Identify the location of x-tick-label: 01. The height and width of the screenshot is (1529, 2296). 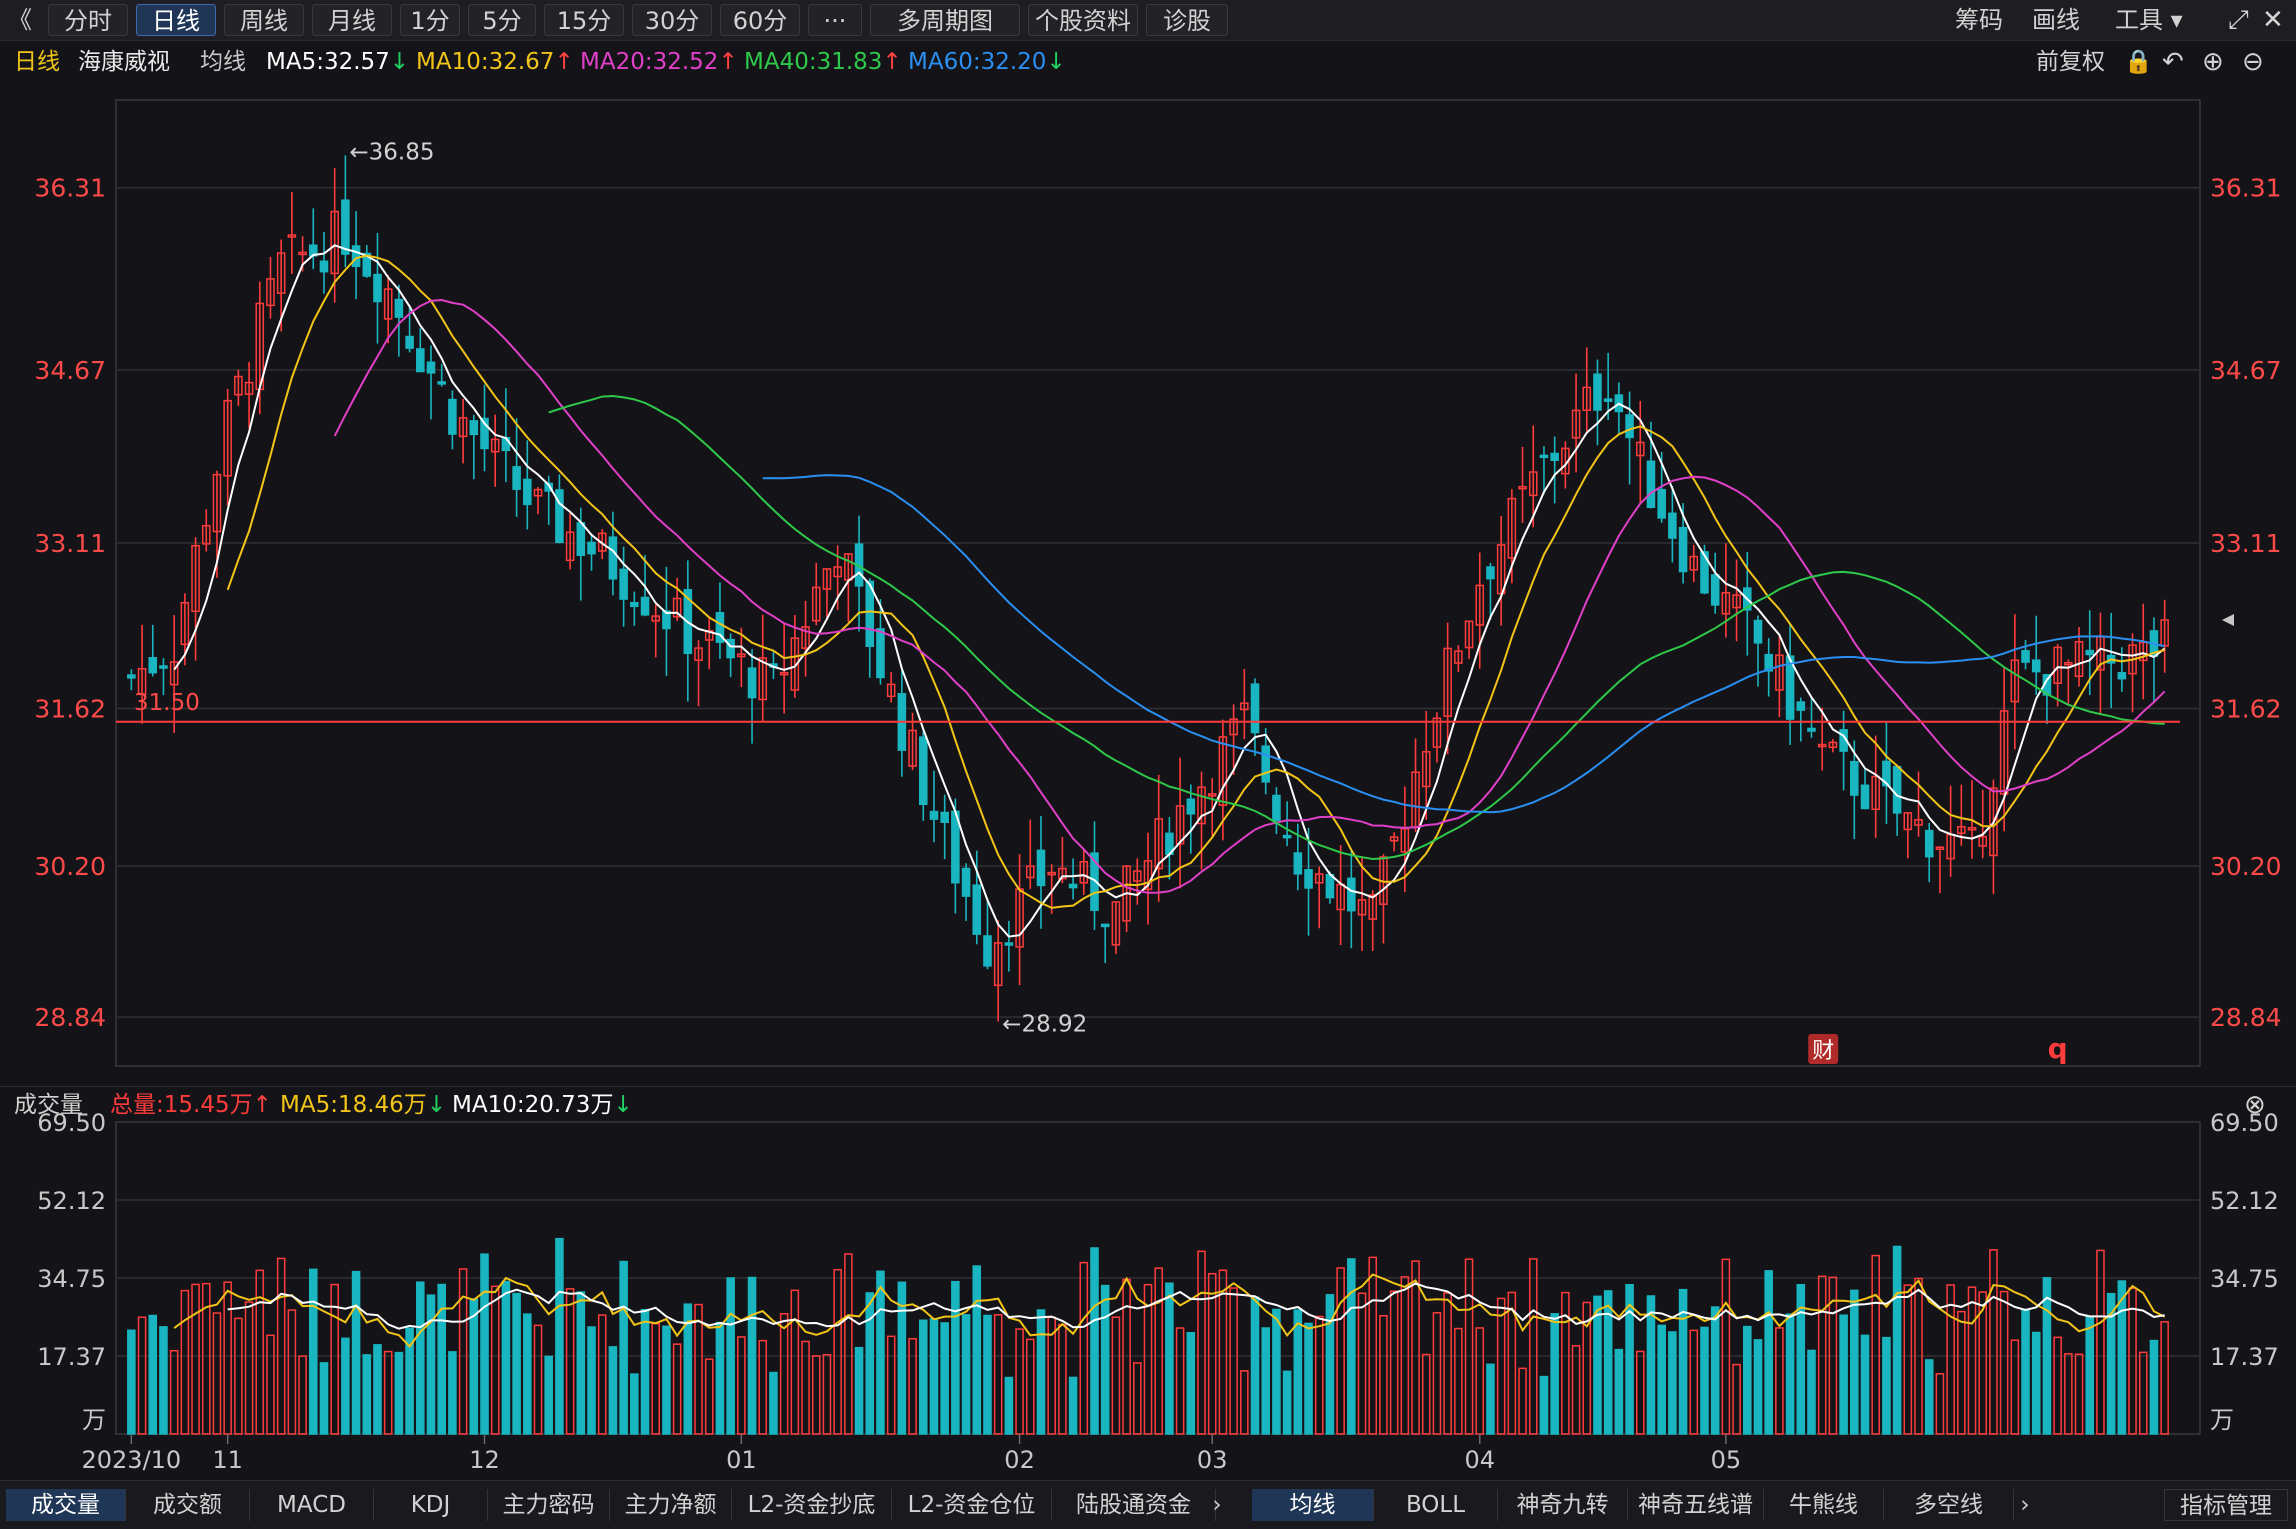
(741, 1460).